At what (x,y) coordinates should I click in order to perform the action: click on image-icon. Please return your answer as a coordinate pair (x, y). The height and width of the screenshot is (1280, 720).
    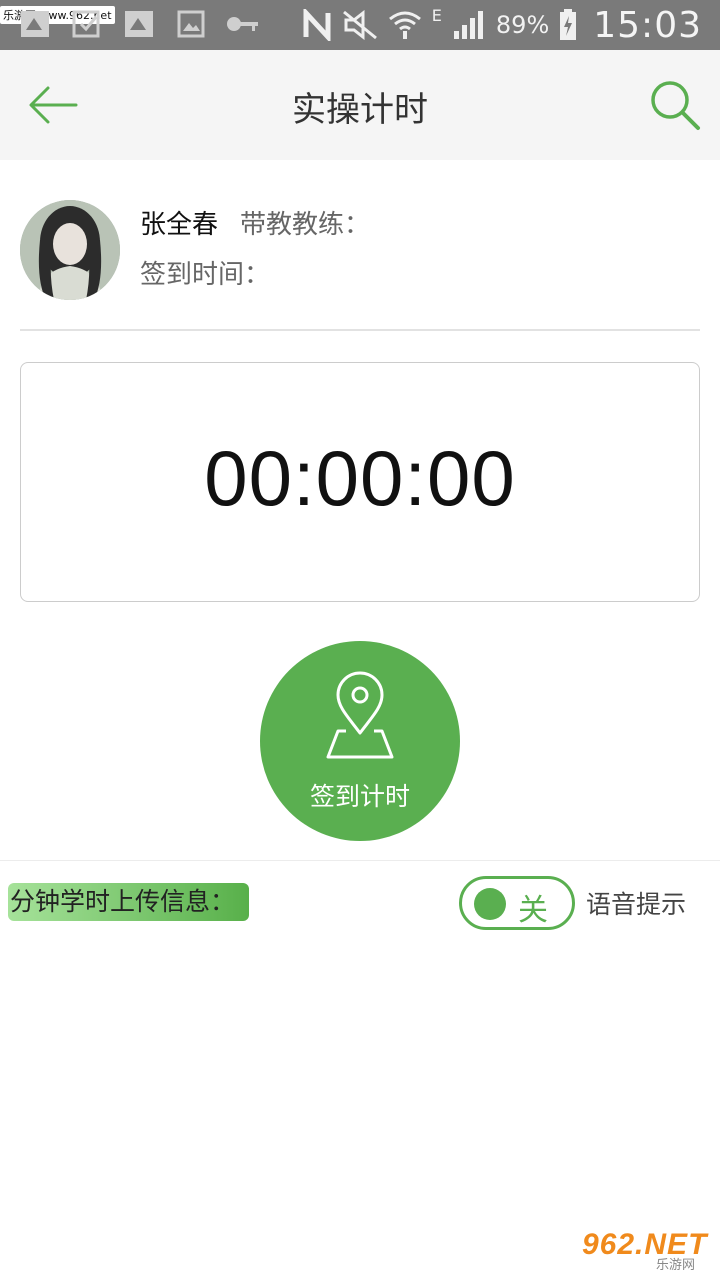
    Looking at the image, I should click on (191, 24).